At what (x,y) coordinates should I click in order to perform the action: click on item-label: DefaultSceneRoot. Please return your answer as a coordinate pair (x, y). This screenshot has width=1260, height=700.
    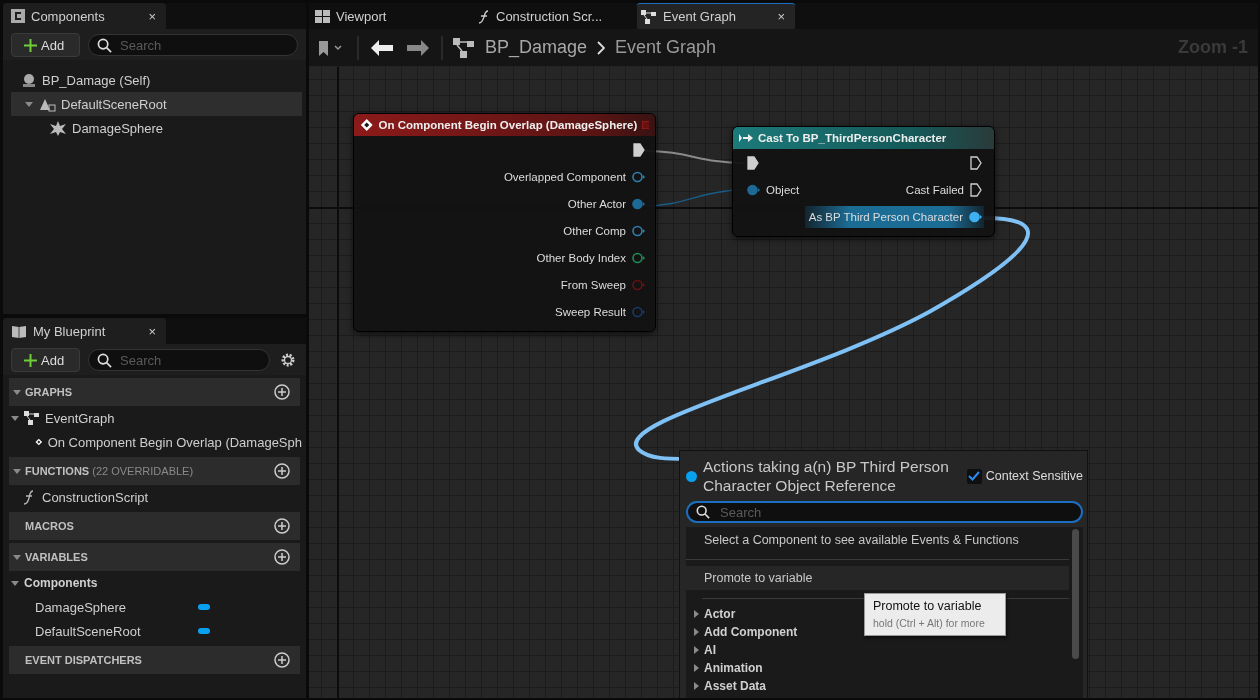
    Looking at the image, I should click on (88, 631).